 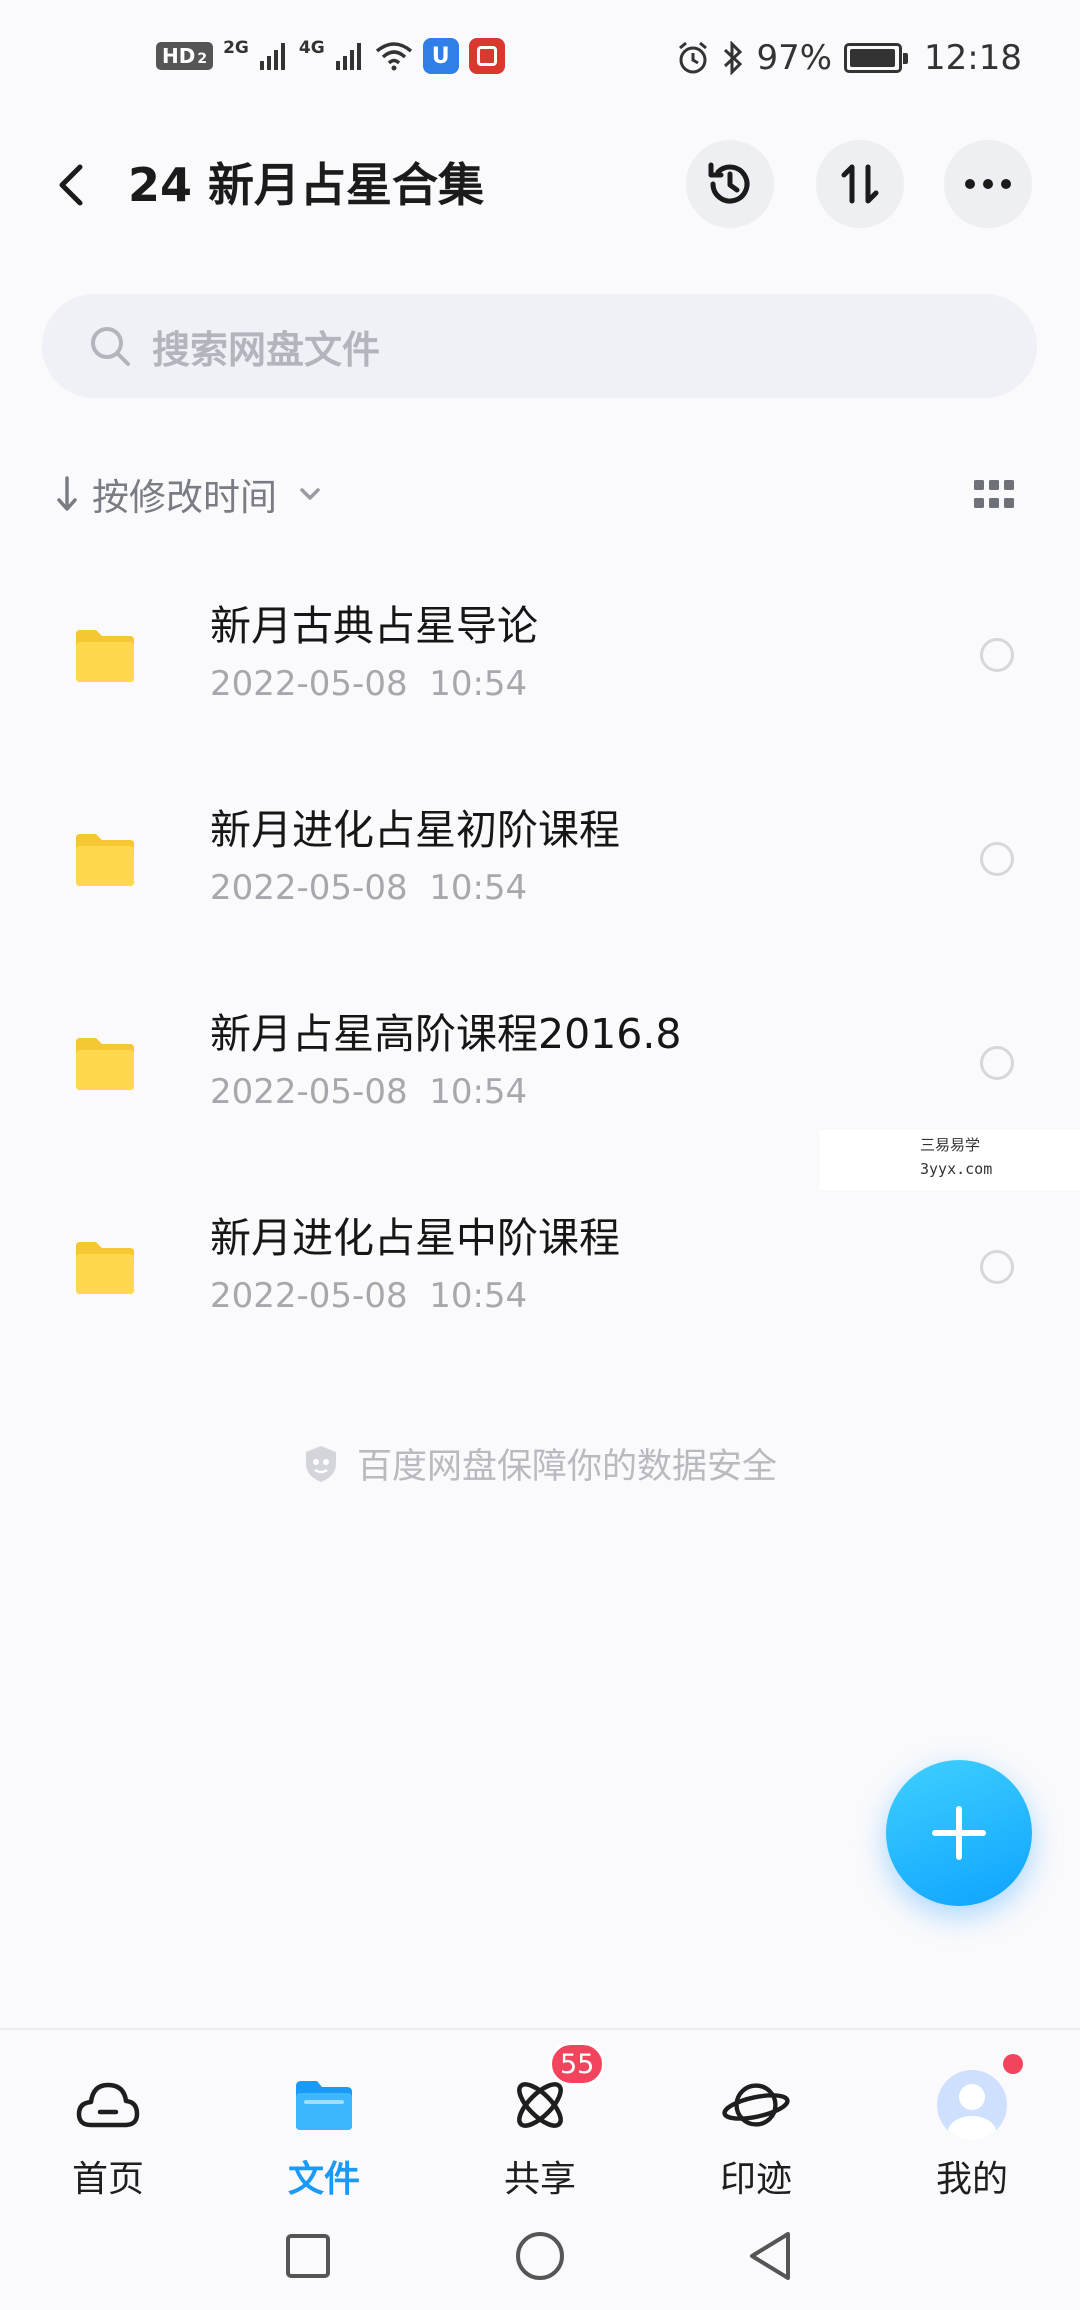 I want to click on sort-label: 按修改时间, so click(x=184, y=497).